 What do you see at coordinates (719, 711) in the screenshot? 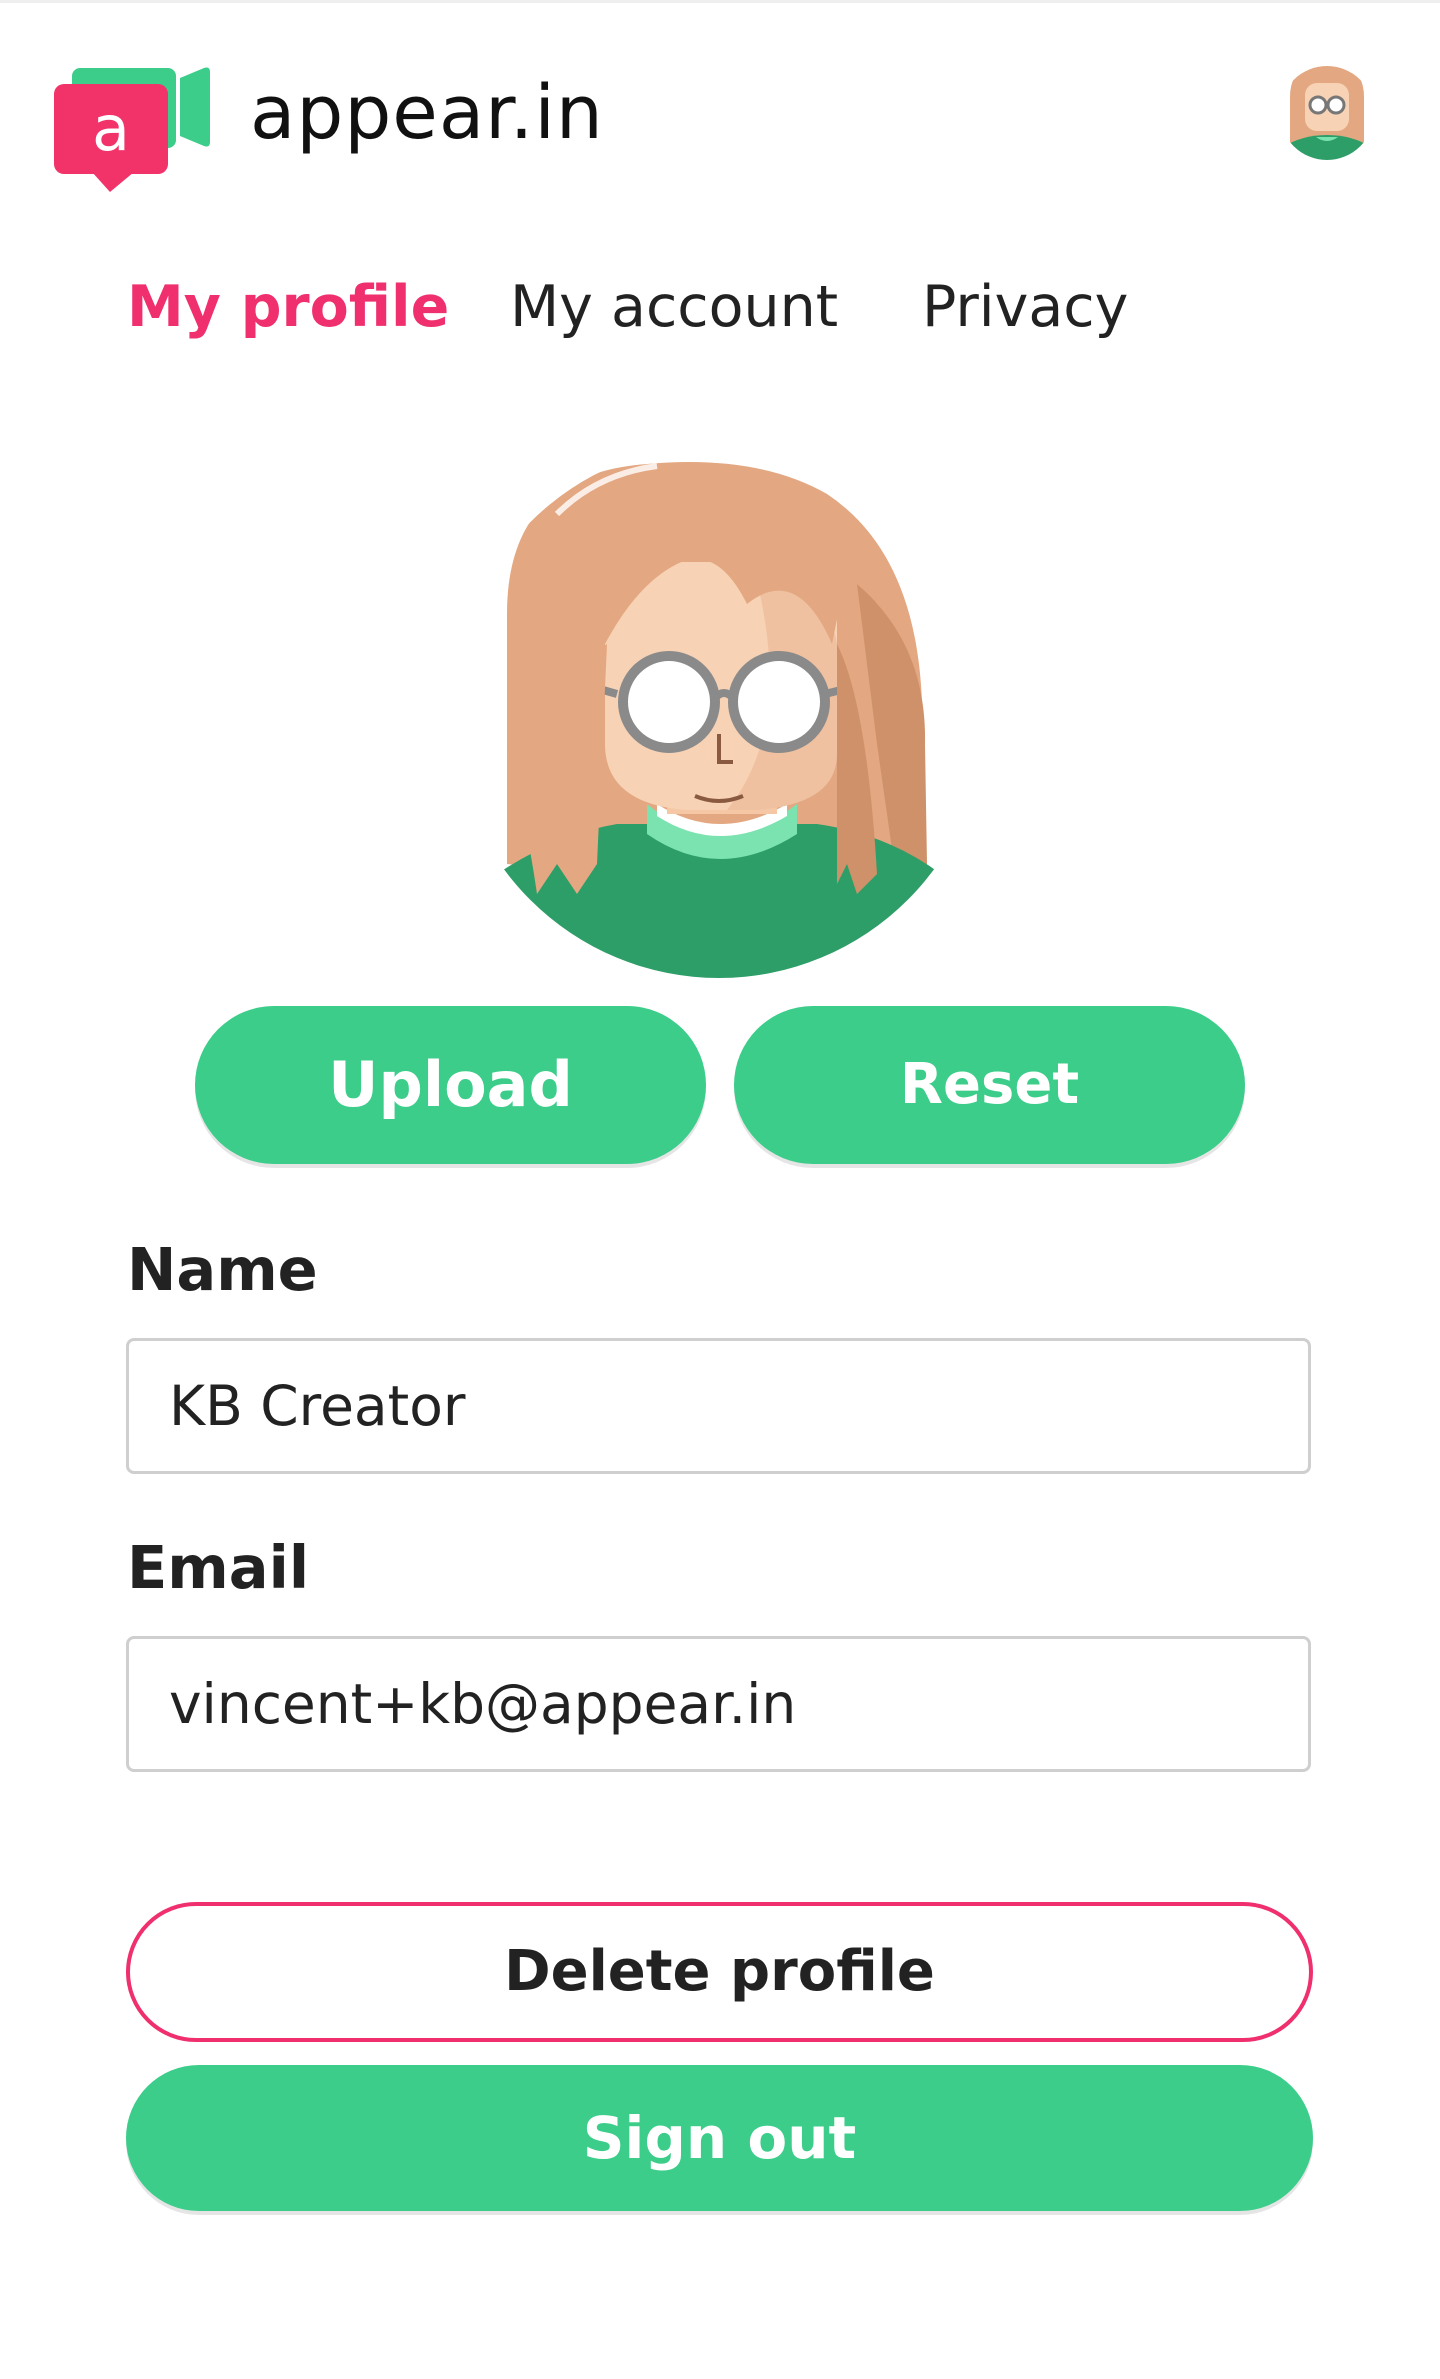
I see `profile-avatar-illustration` at bounding box center [719, 711].